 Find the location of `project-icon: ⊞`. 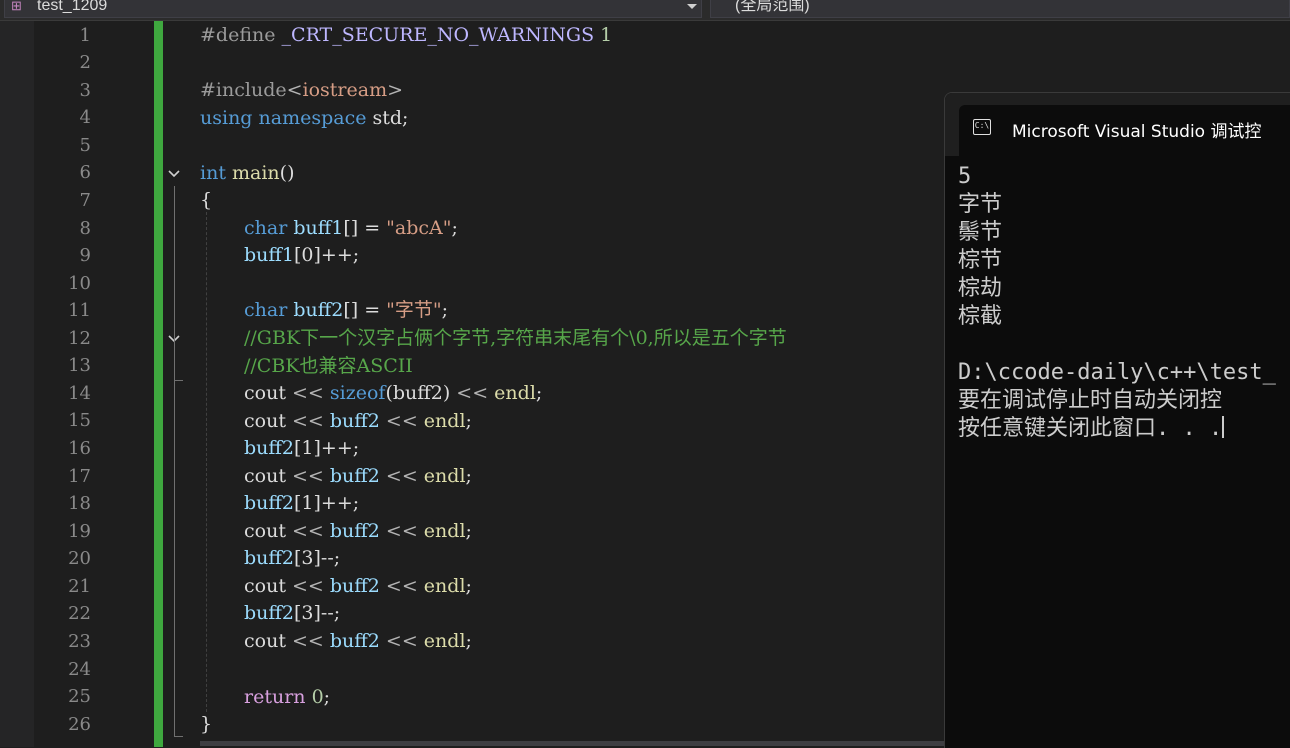

project-icon: ⊞ is located at coordinates (16, 6).